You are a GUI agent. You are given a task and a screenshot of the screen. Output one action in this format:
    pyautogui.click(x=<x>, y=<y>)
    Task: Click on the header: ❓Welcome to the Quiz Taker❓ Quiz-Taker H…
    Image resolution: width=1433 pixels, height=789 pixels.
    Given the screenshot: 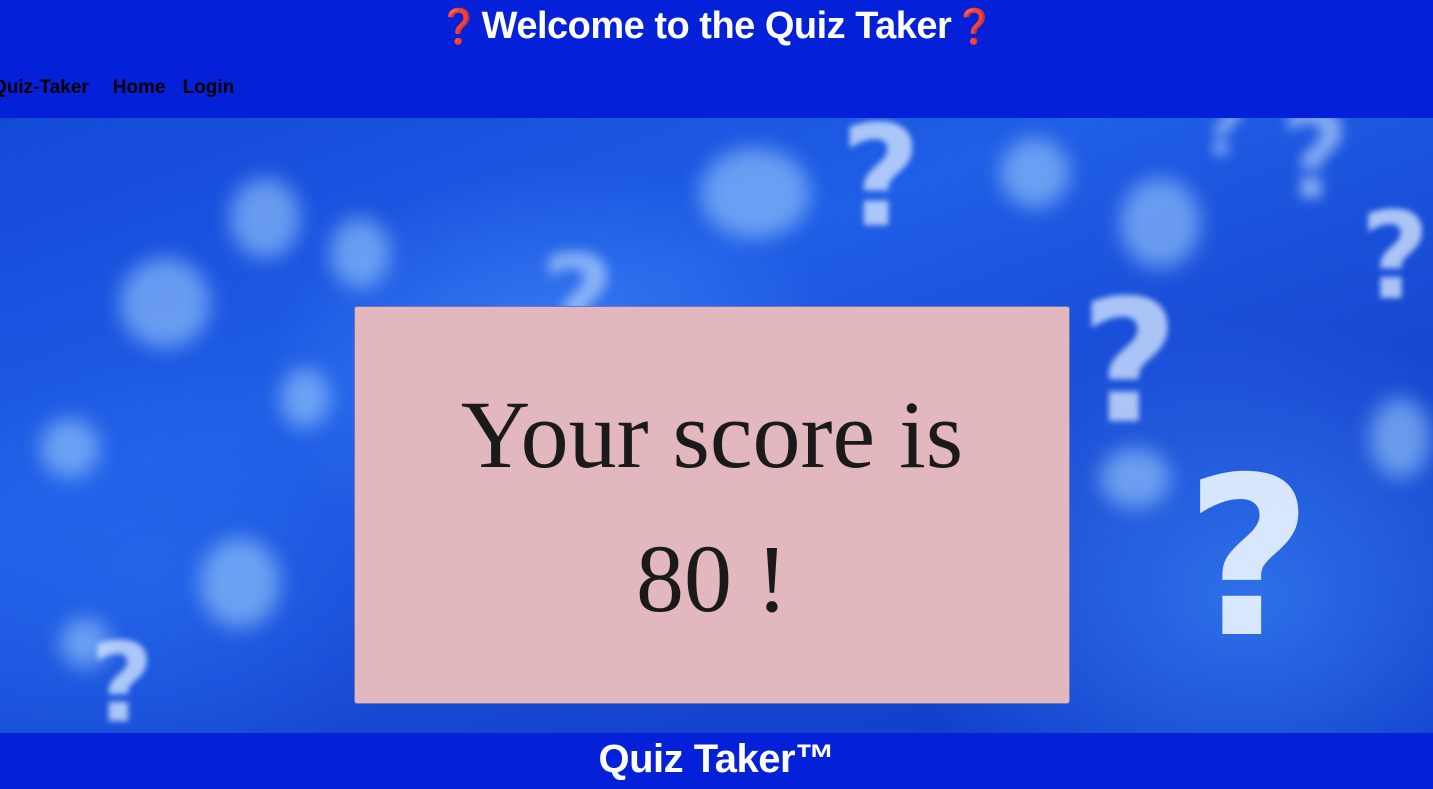 What is the action you would take?
    pyautogui.click(x=716, y=59)
    